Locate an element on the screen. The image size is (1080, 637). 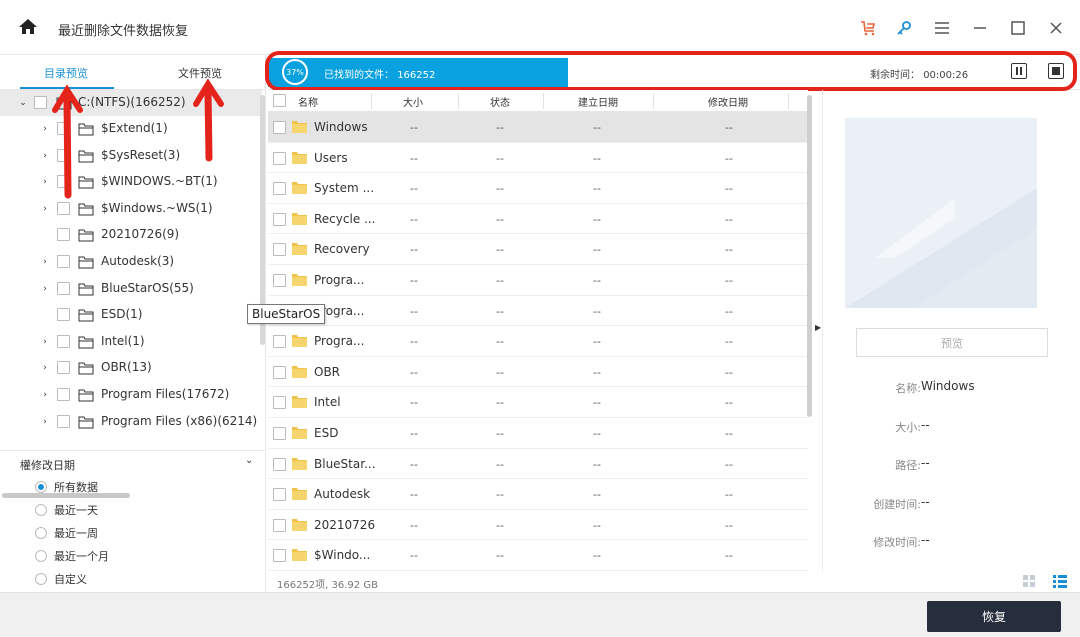
maximize-icon is located at coordinates (1018, 28).